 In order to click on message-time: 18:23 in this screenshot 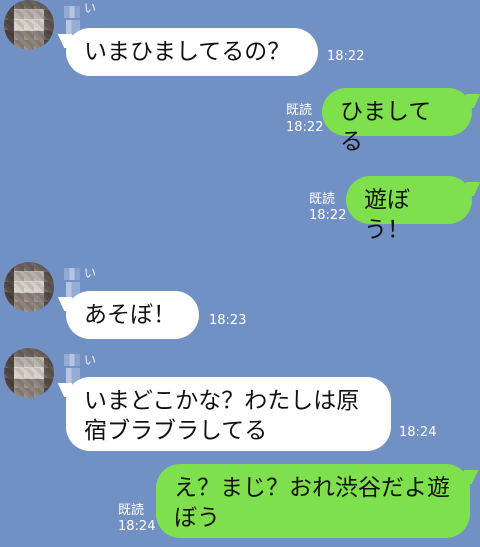, I will do `click(228, 320)`.